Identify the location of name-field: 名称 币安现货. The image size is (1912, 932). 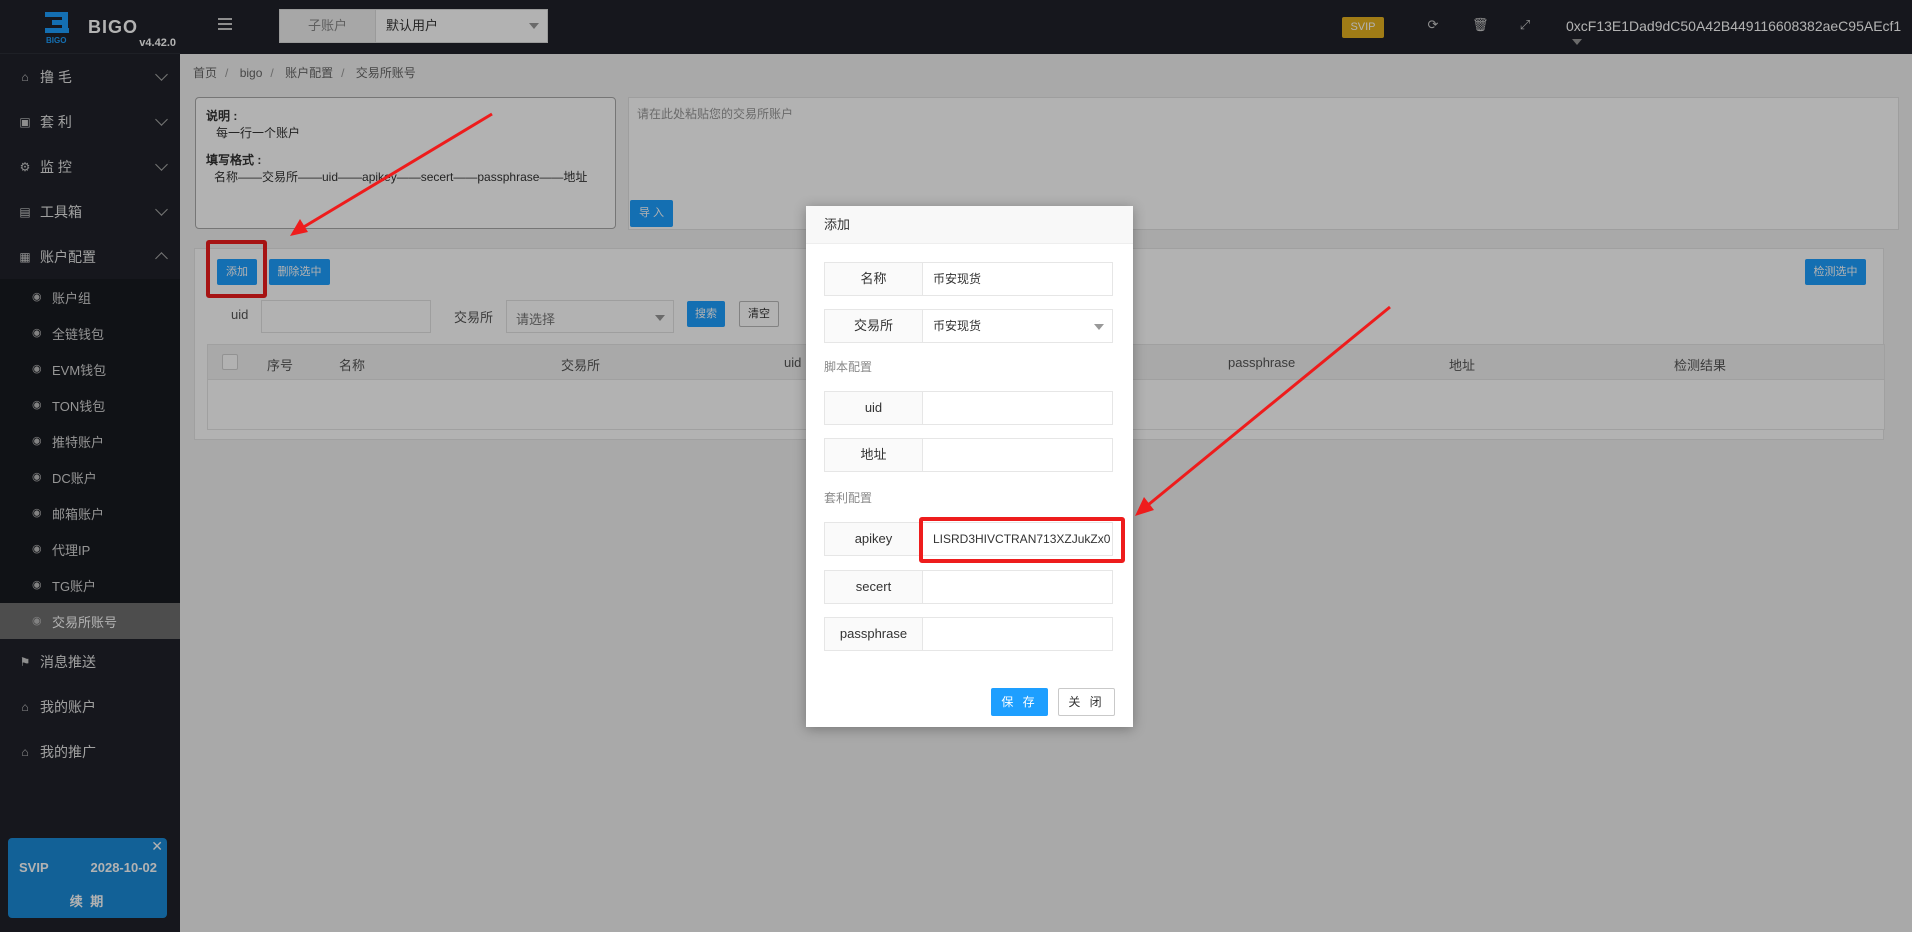
(968, 279).